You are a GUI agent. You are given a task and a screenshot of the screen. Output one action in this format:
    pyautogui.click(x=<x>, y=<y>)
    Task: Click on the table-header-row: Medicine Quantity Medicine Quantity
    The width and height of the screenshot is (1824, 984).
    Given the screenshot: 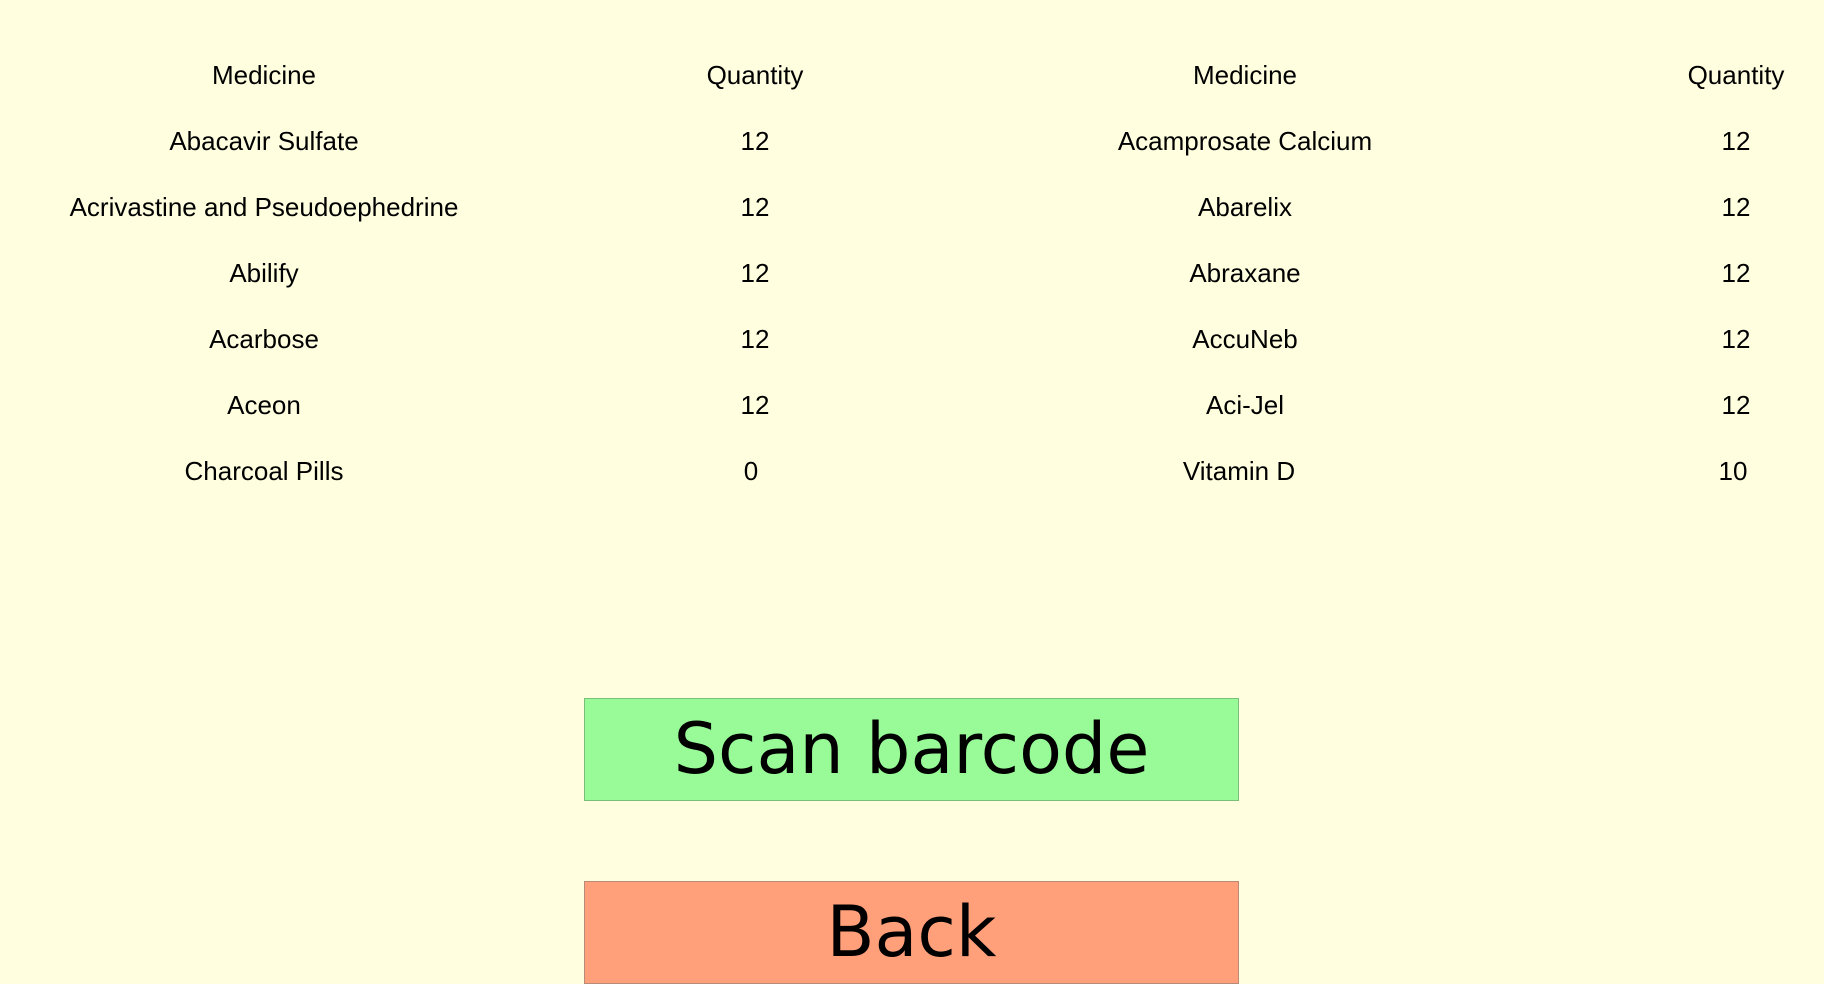 What is the action you would take?
    pyautogui.click(x=912, y=75)
    